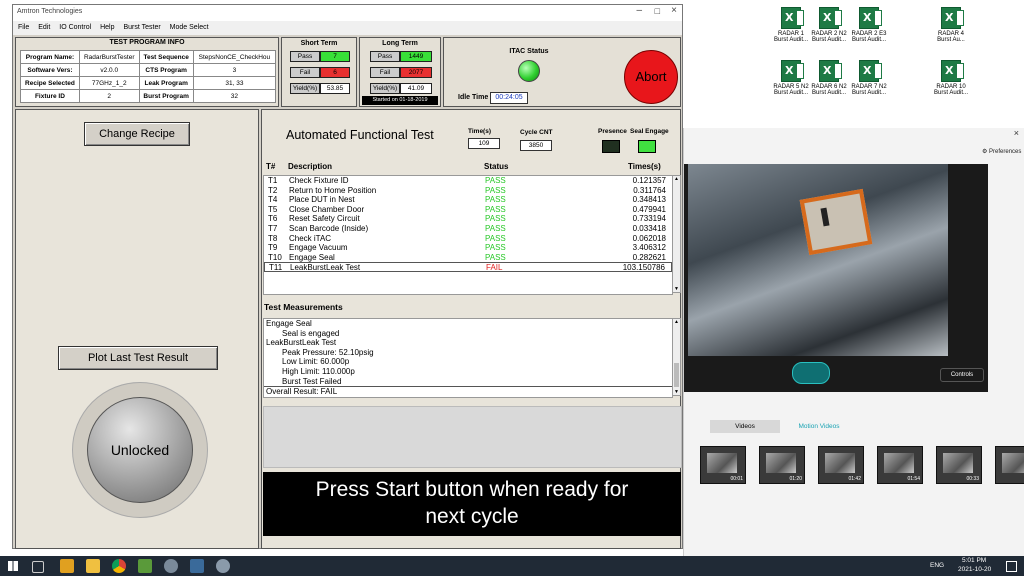  What do you see at coordinates (900, 465) in the screenshot?
I see `video-thumbnail: 01:54` at bounding box center [900, 465].